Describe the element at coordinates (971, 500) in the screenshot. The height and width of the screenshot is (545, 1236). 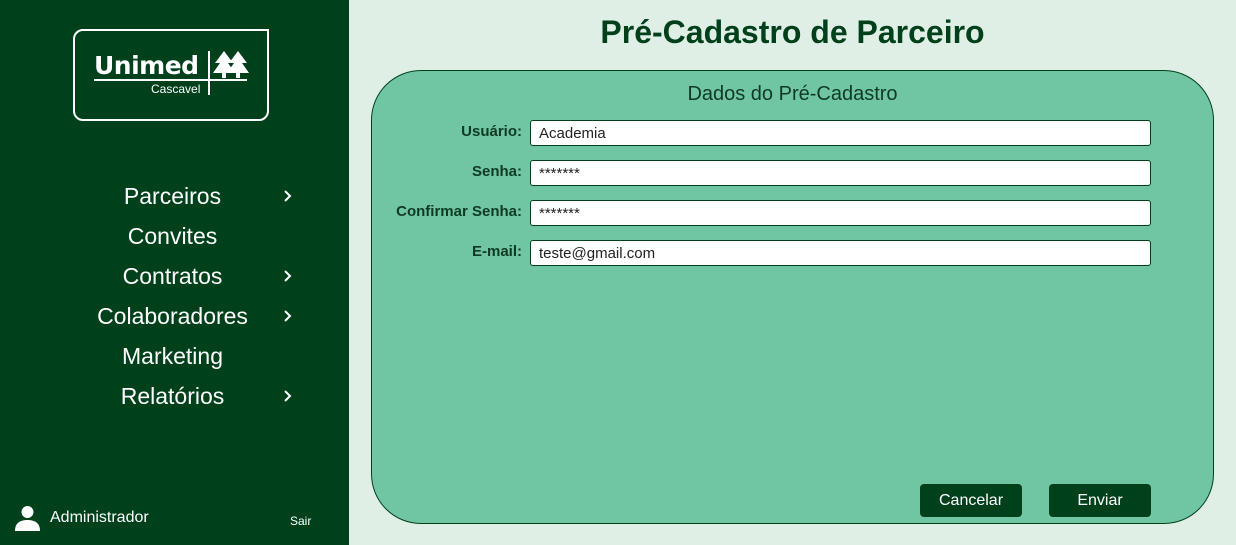
I see `cancel-button: Cancelar` at that location.